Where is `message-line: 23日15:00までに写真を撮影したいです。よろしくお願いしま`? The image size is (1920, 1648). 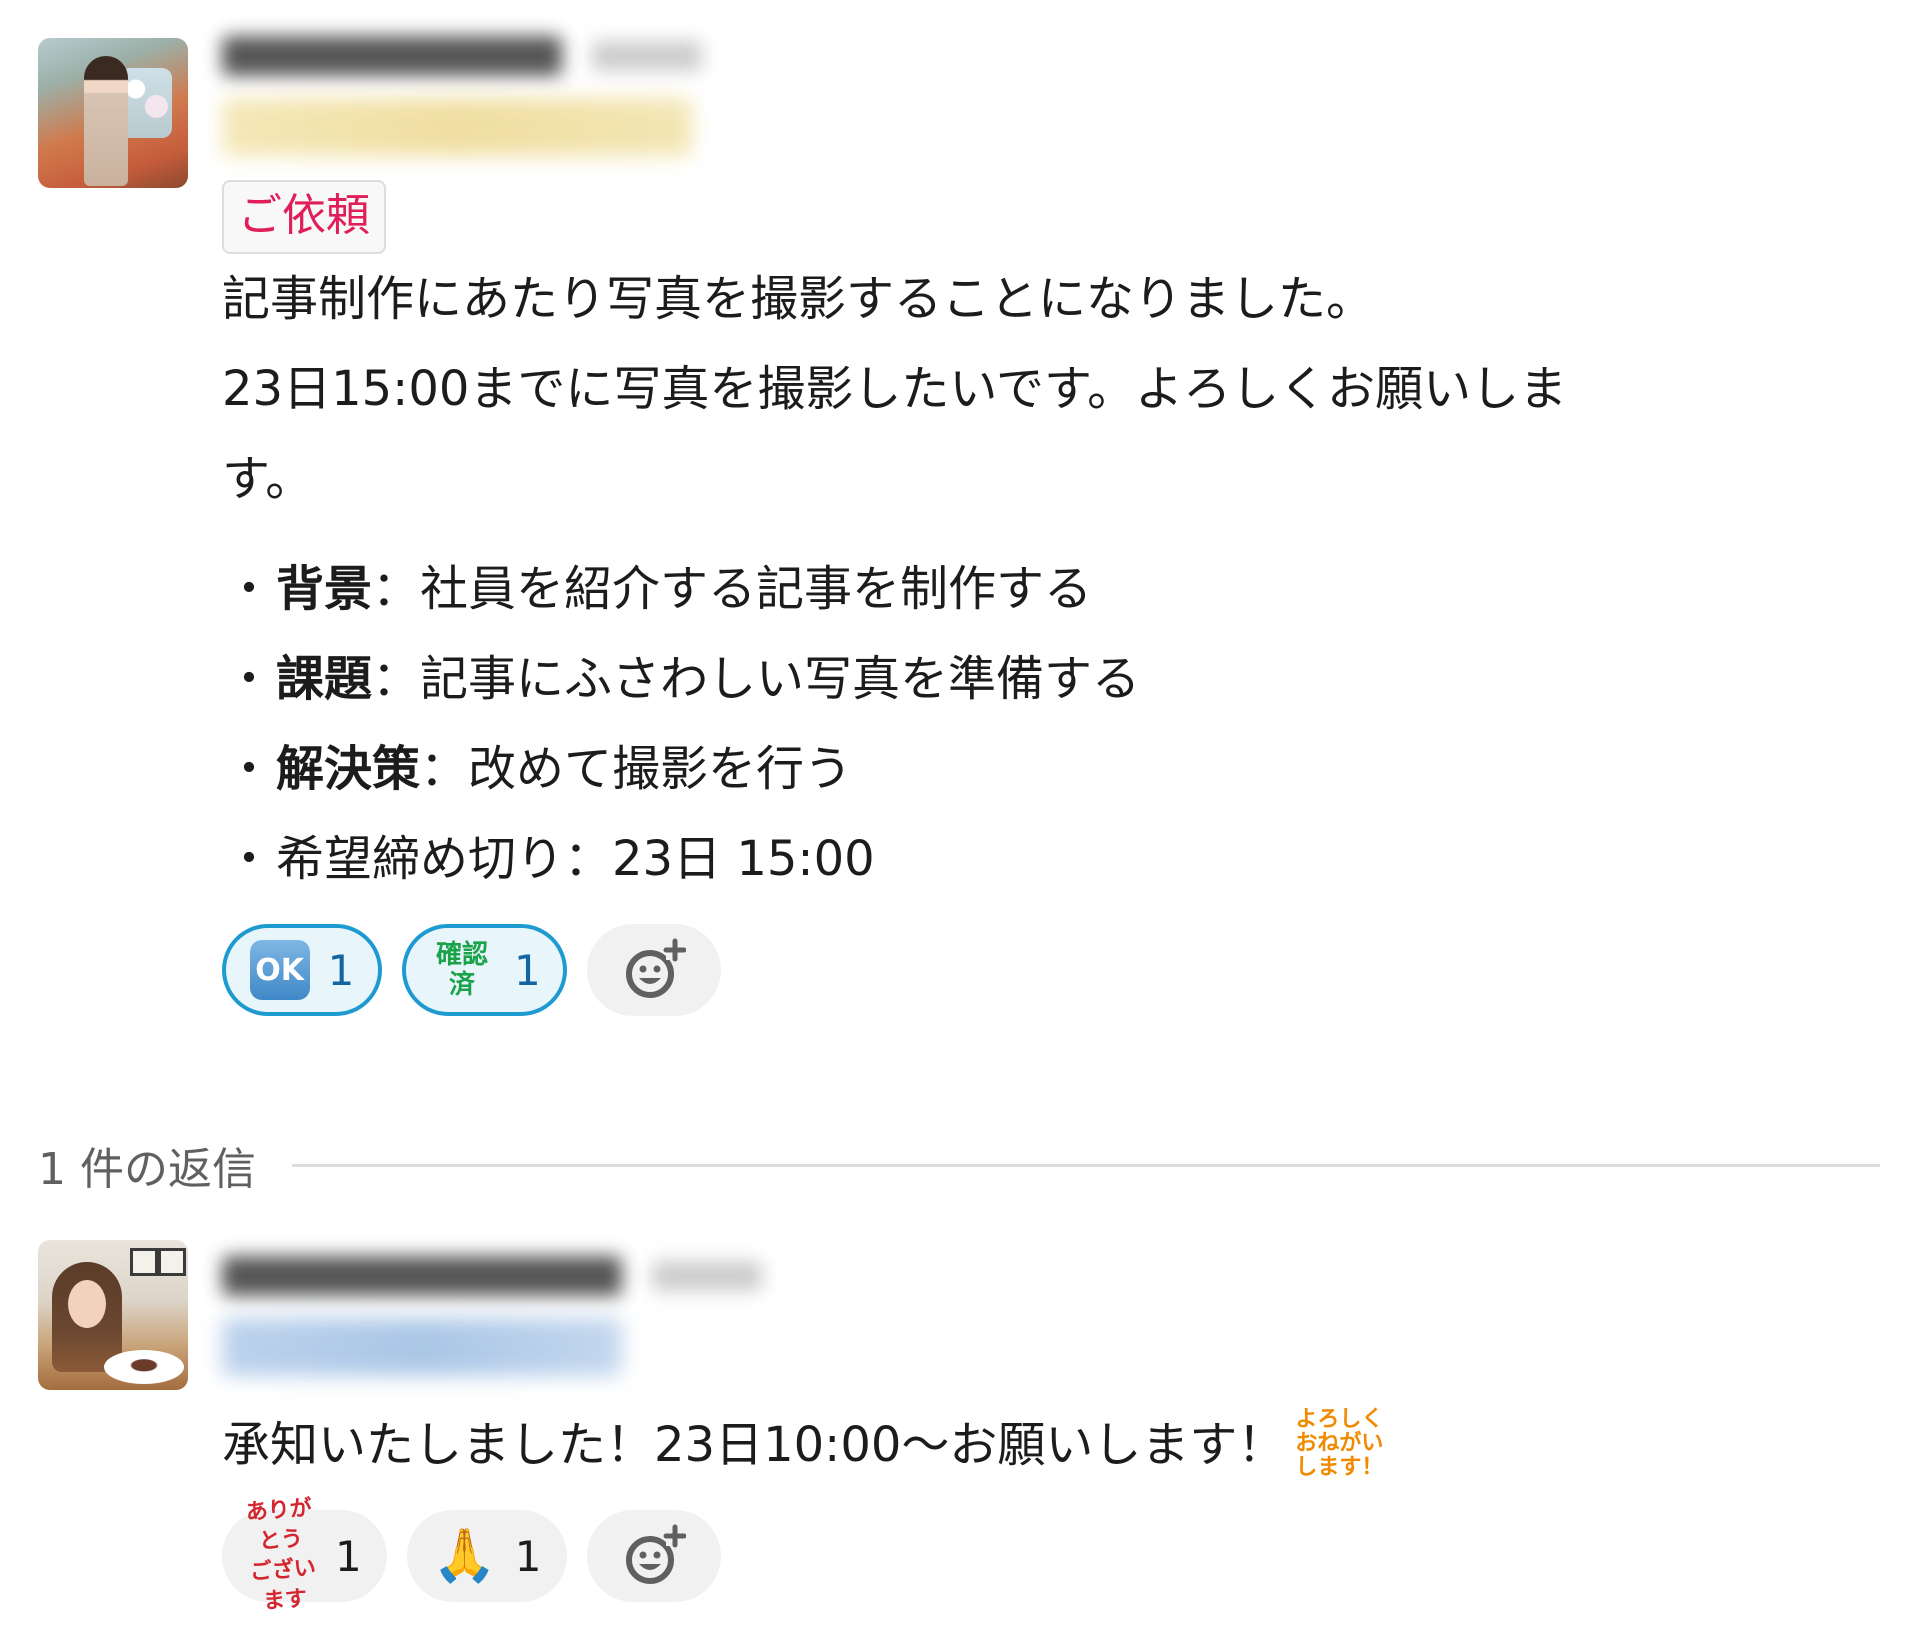 message-line: 23日15:00までに写真を撮影したいです。よろしくお願いしま is located at coordinates (895, 389).